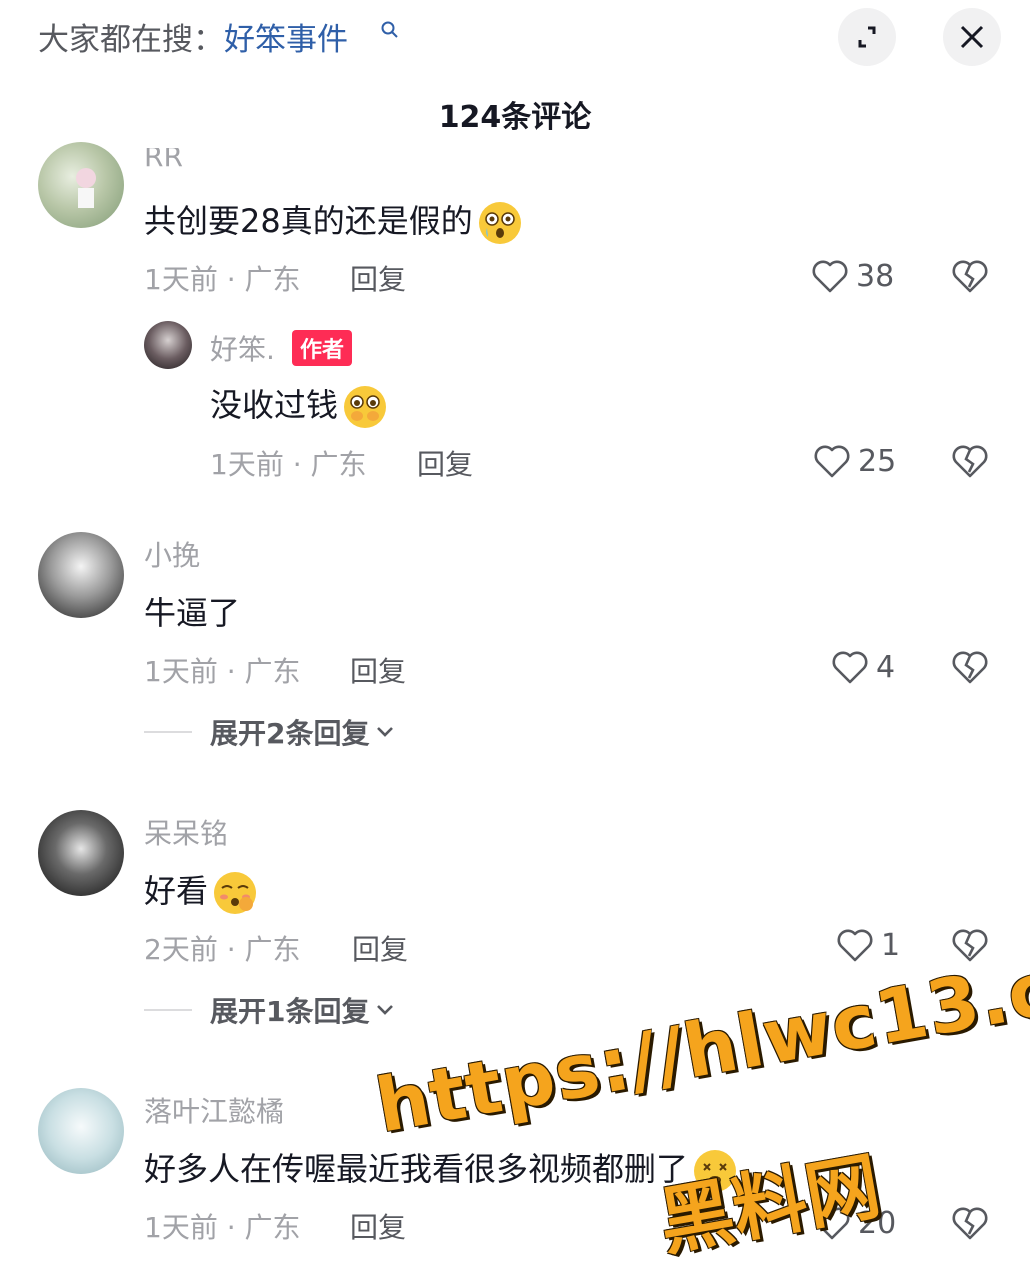  What do you see at coordinates (222, 949) in the screenshot?
I see `comment-meta: 2天前 · 广东` at bounding box center [222, 949].